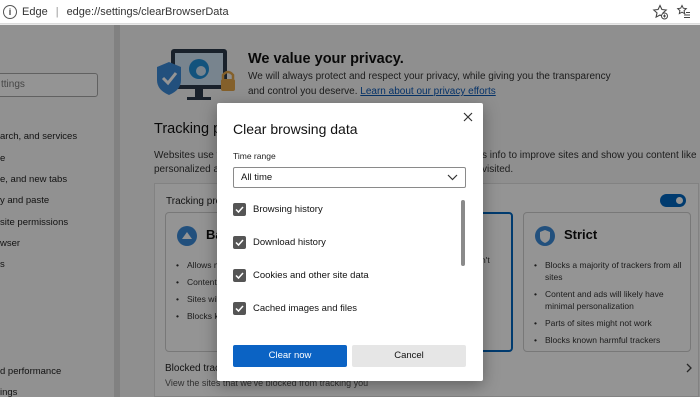 The height and width of the screenshot is (397, 700). Describe the element at coordinates (254, 156) in the screenshot. I see `time-range-label: Time range` at that location.